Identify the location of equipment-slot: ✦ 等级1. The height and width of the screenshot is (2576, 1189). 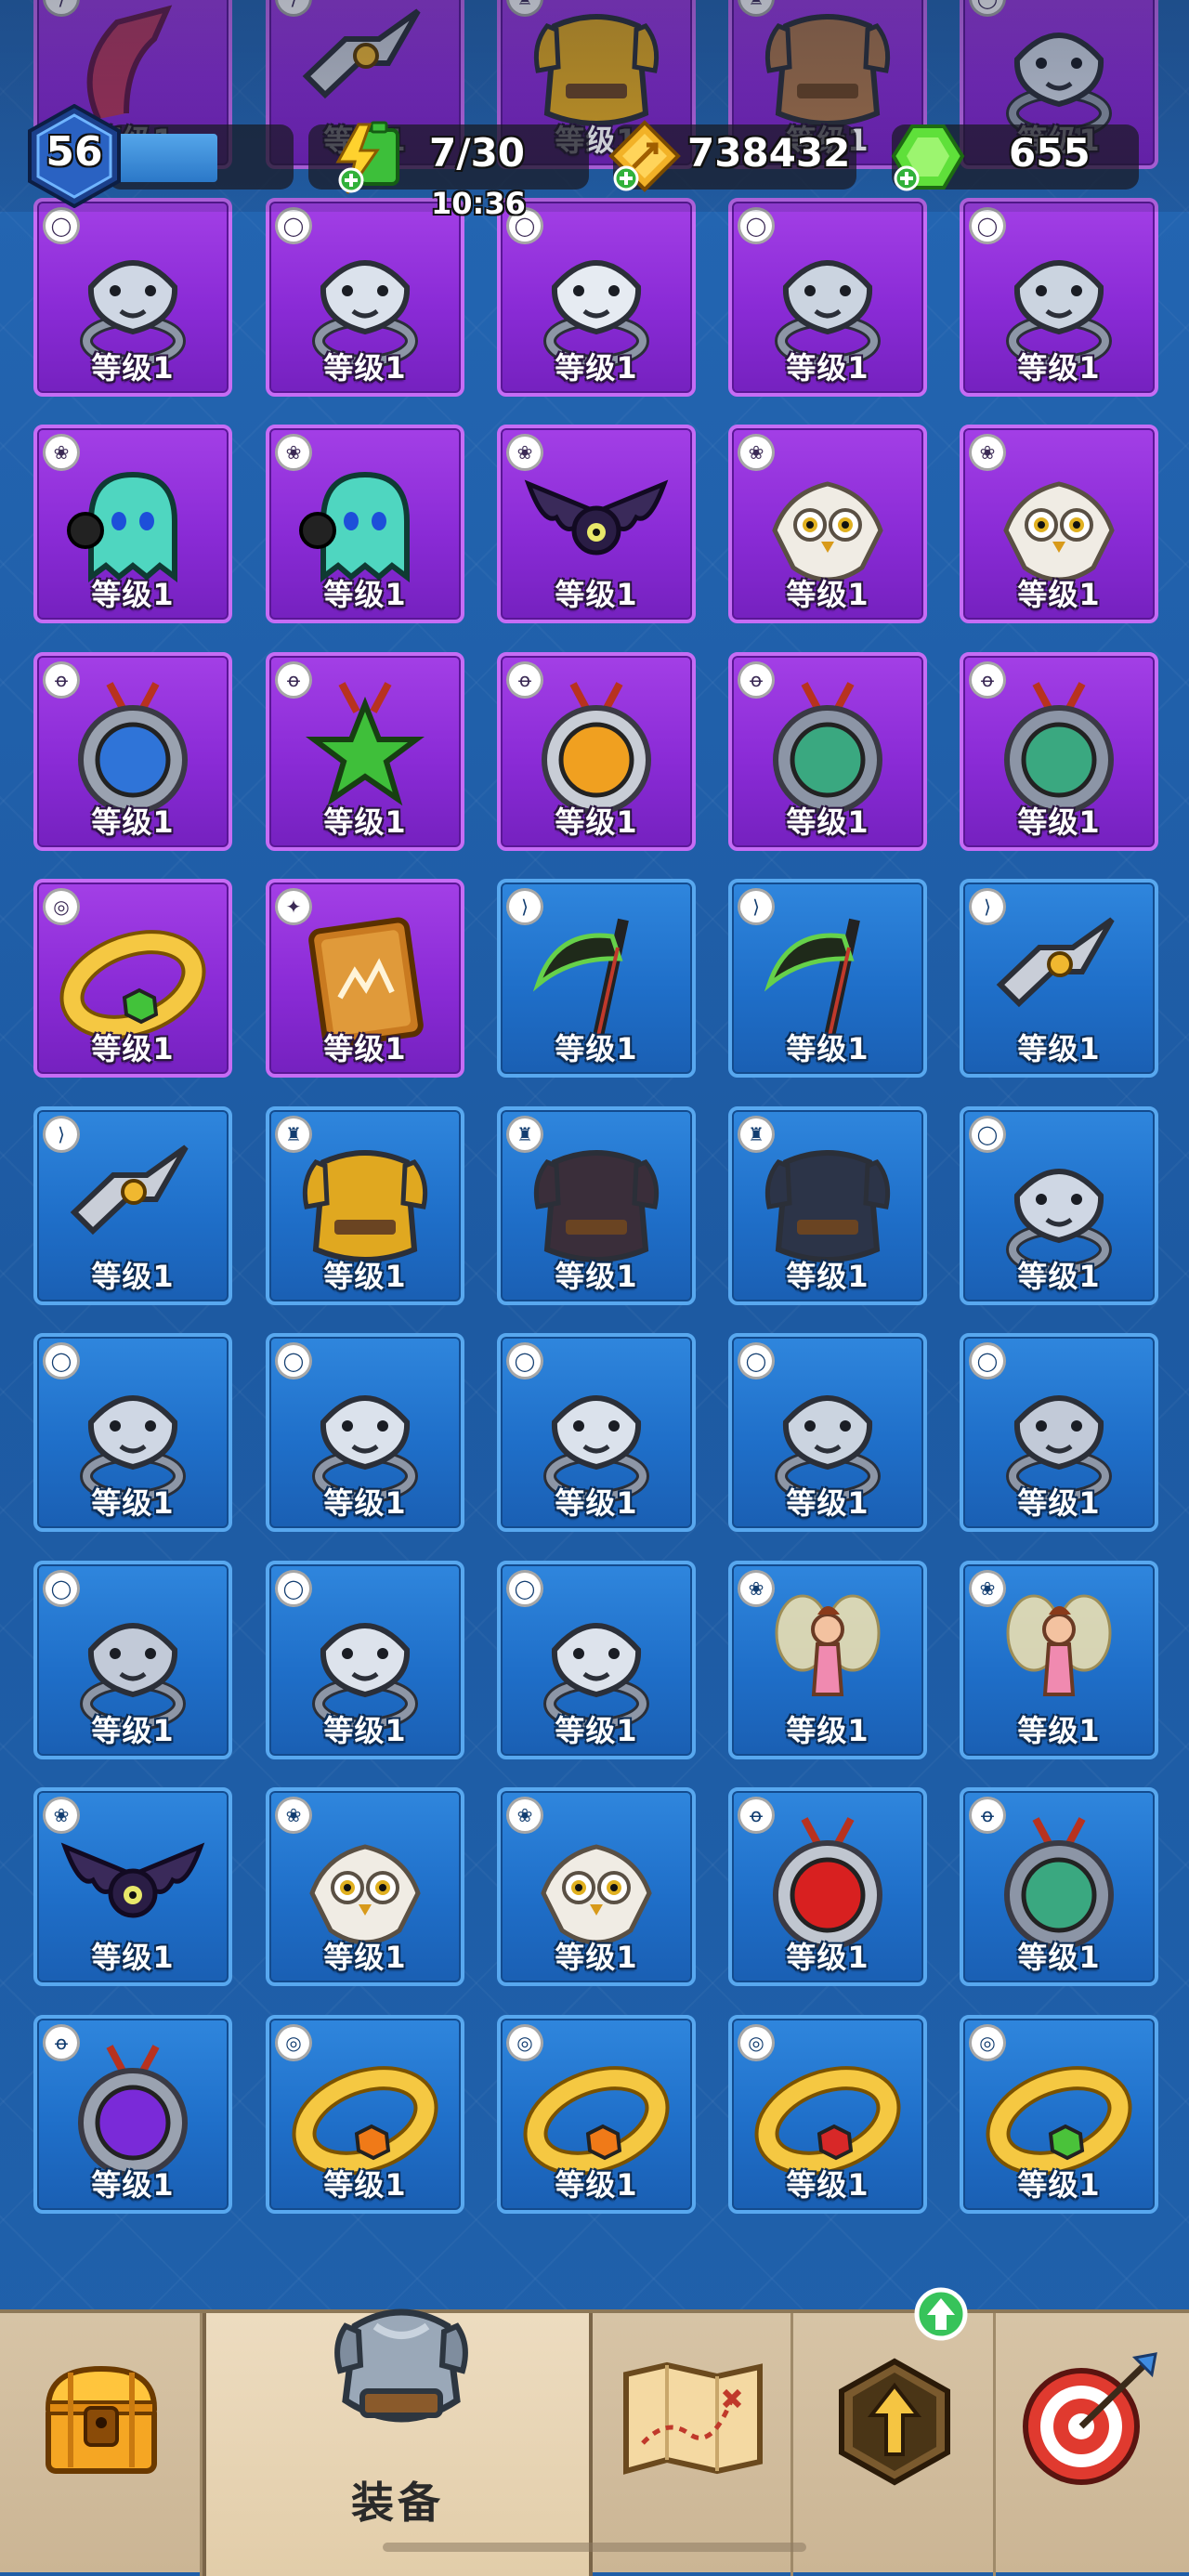
(365, 978).